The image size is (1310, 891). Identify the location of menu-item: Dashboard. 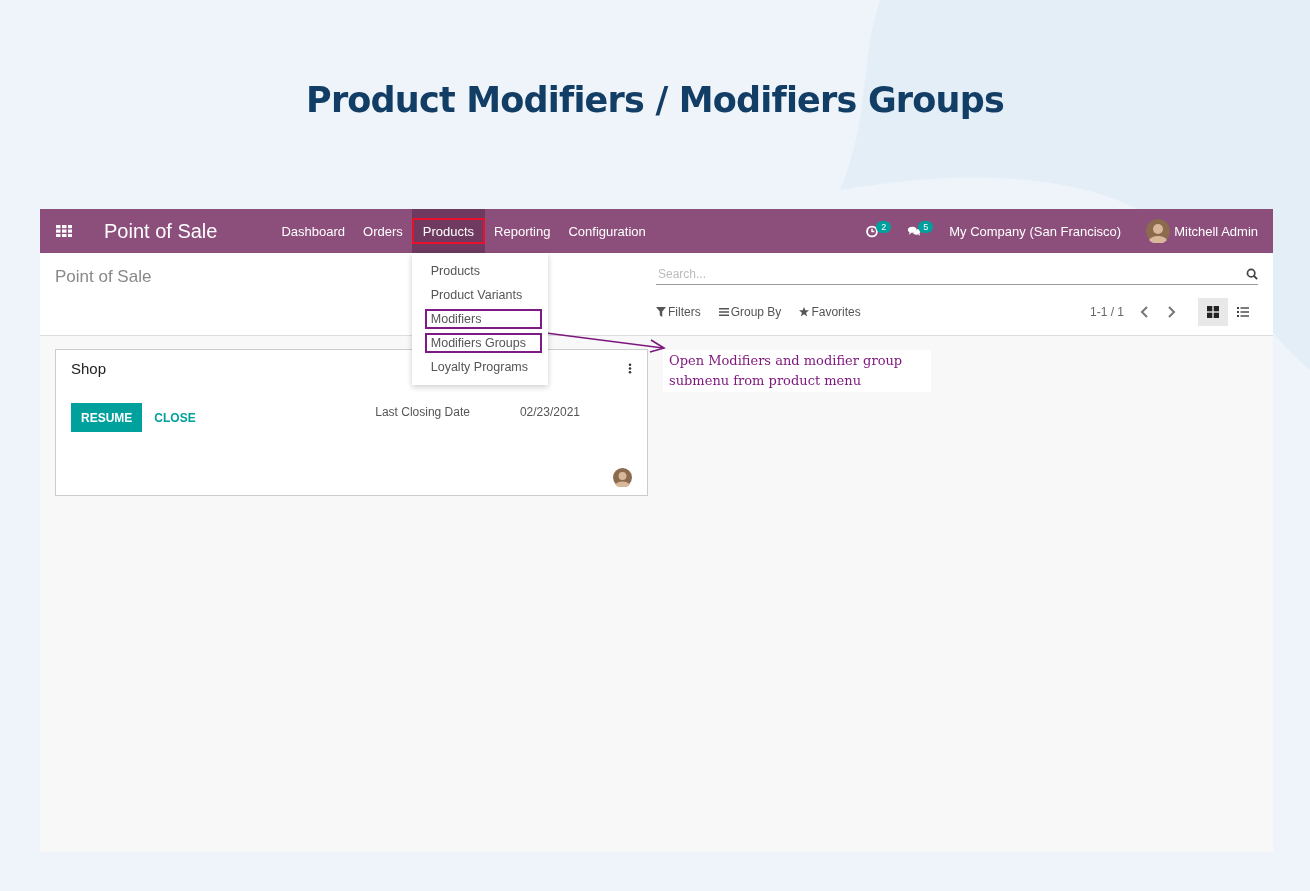
(313, 231).